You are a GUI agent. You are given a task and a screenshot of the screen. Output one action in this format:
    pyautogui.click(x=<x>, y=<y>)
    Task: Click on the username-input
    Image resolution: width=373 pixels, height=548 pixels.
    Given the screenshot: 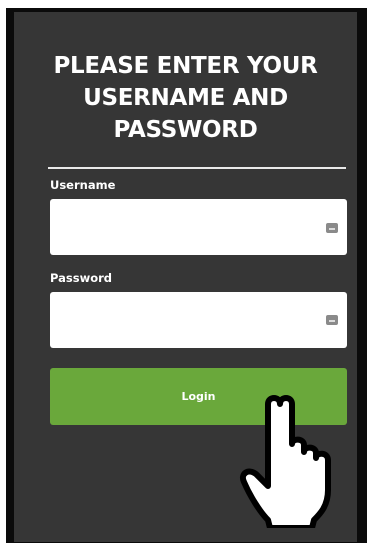 What is the action you would take?
    pyautogui.click(x=198, y=227)
    